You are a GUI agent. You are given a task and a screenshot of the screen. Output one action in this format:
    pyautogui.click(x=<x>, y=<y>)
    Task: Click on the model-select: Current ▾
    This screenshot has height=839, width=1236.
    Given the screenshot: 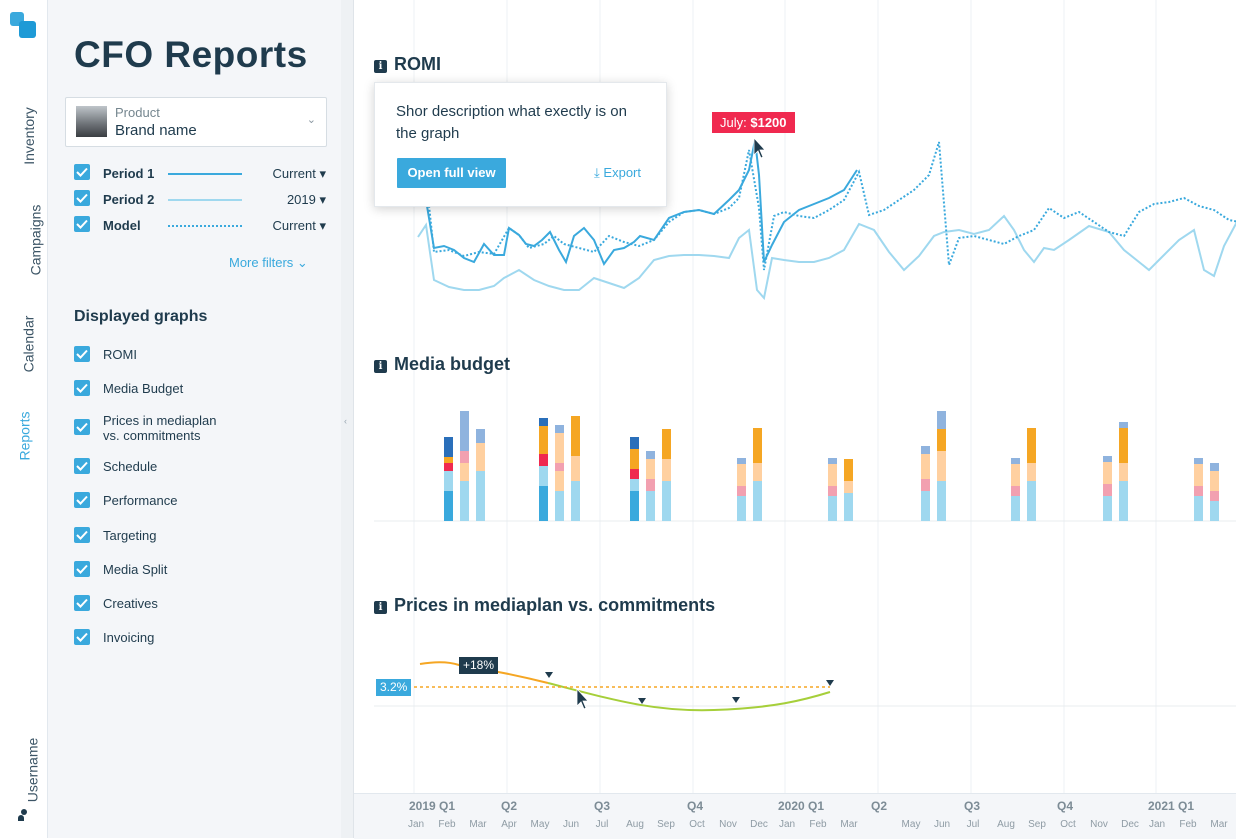 What is the action you would take?
    pyautogui.click(x=300, y=226)
    